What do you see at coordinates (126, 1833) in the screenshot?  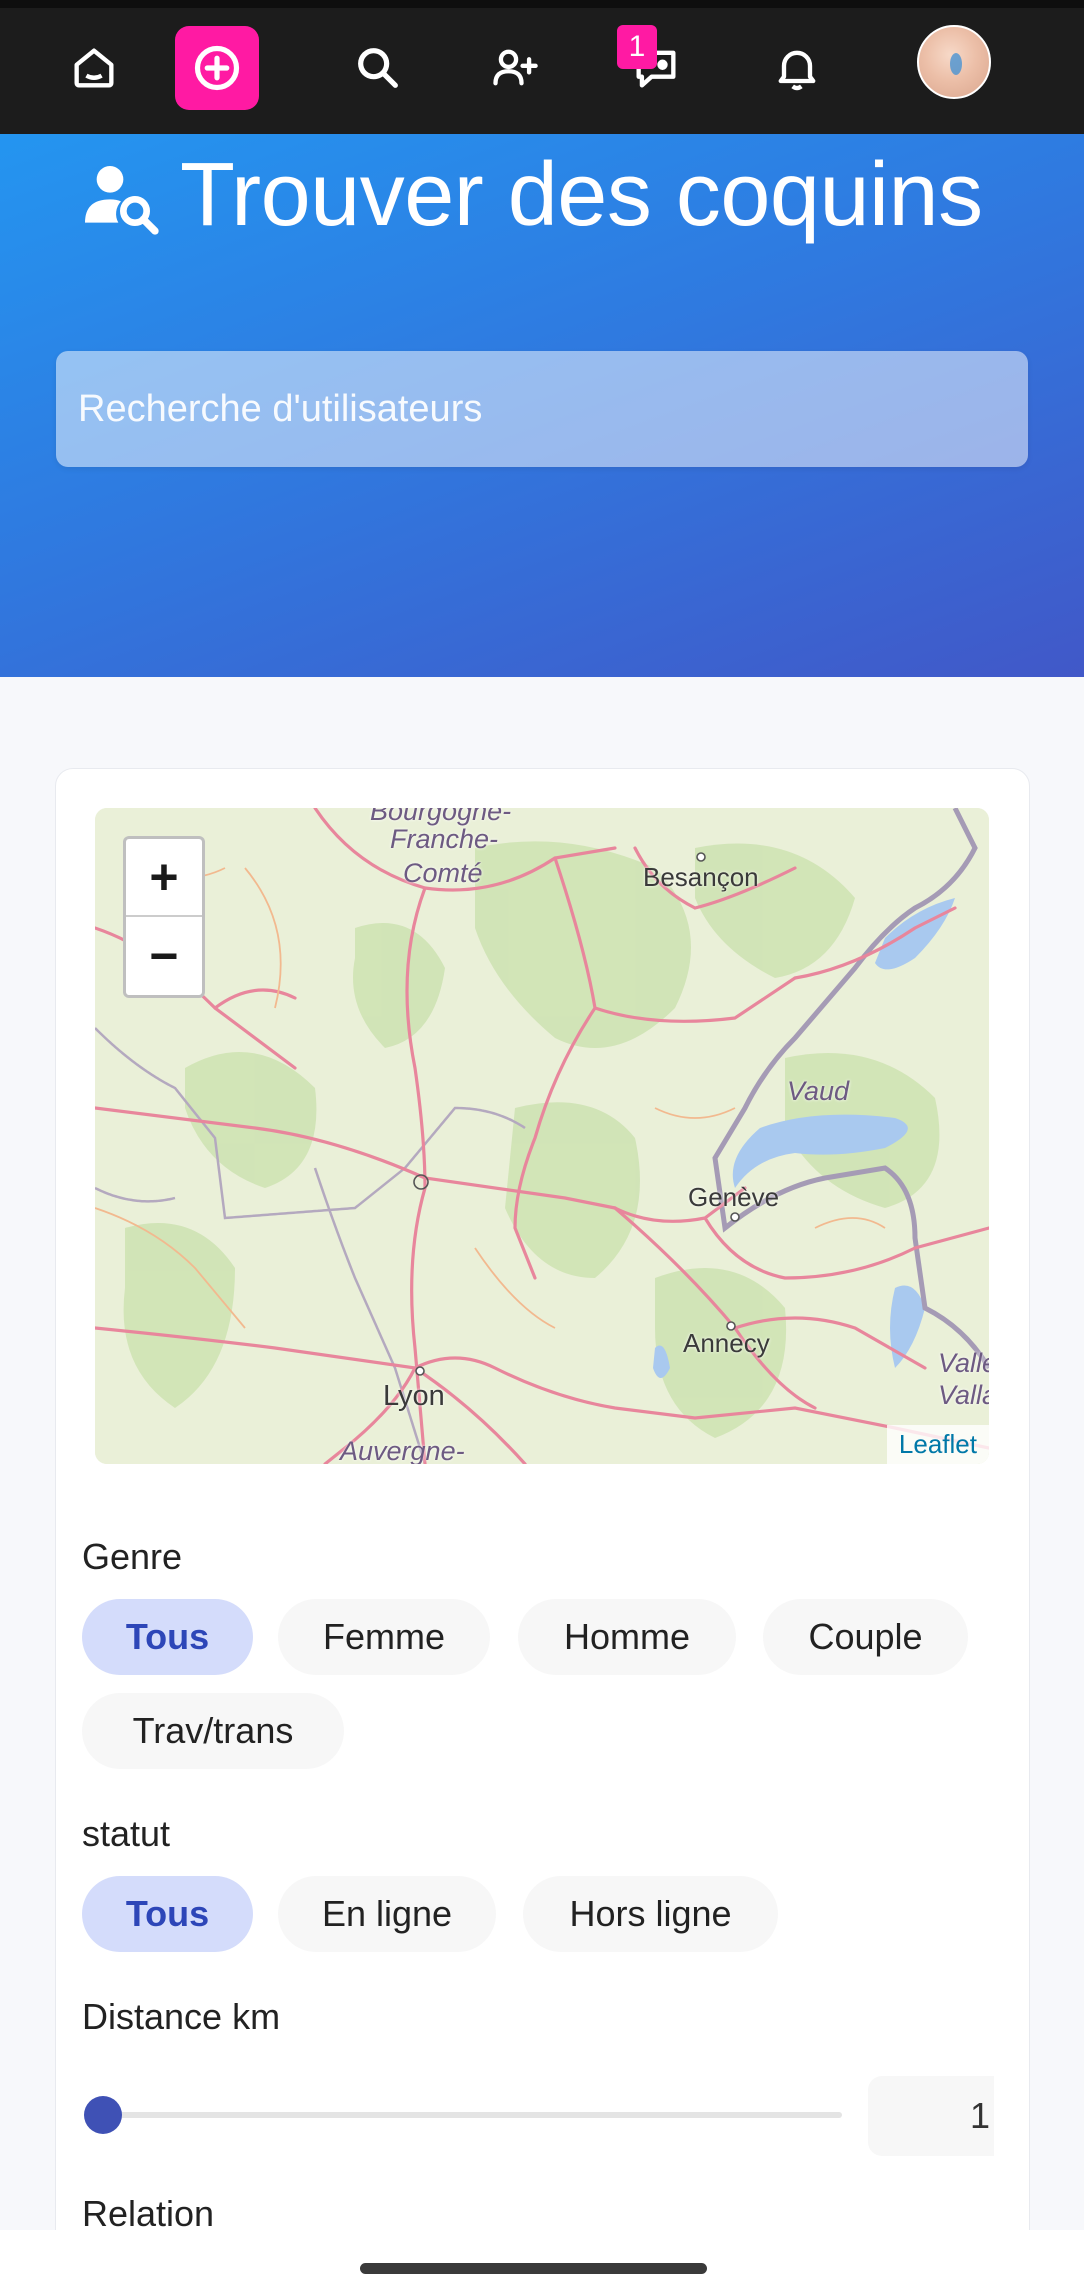 I see `statut-label: statut` at bounding box center [126, 1833].